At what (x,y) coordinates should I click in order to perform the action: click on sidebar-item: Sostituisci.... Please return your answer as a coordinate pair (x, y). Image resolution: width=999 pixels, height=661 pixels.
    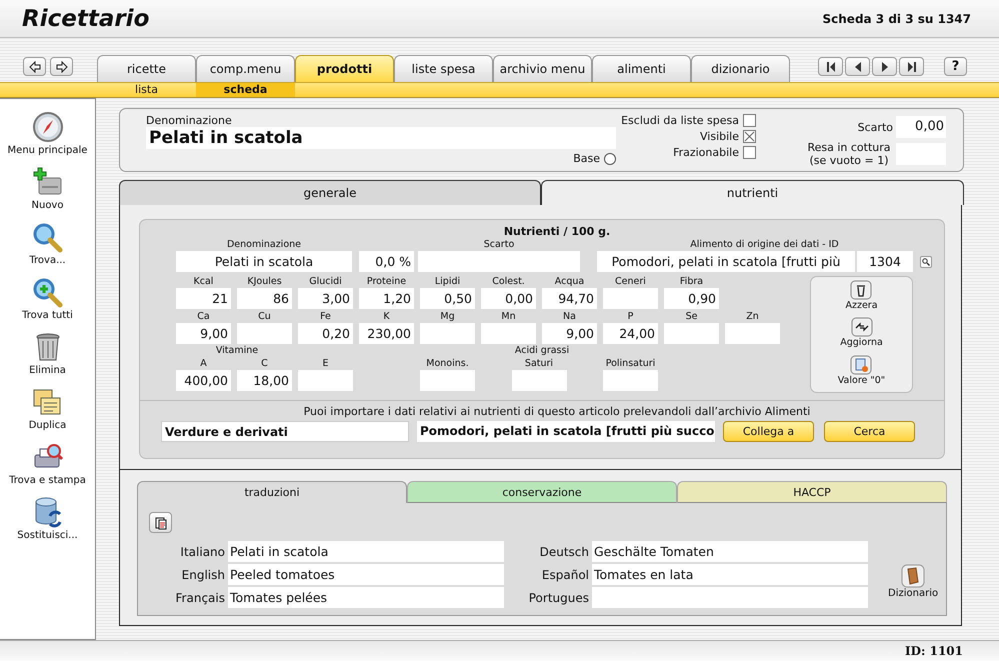
    Looking at the image, I should click on (47, 521).